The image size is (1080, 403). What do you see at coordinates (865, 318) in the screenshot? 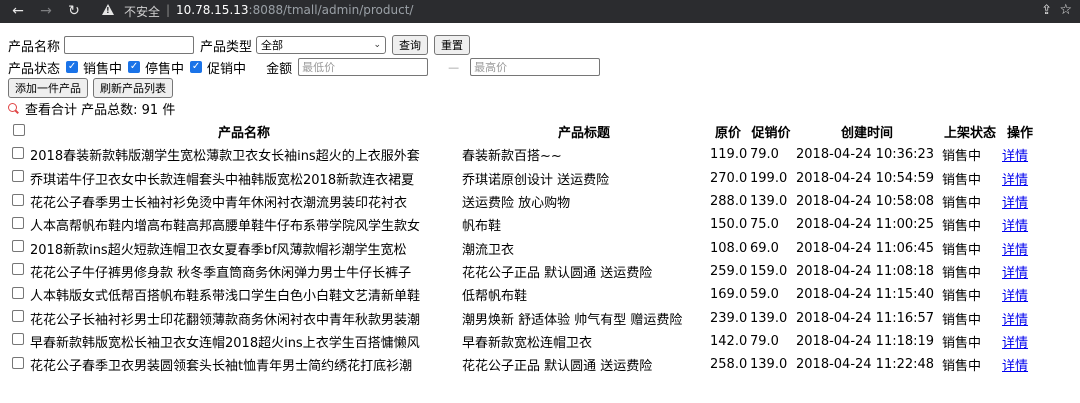
I see `created-time-cell: 2018-04-24 11:16:57` at bounding box center [865, 318].